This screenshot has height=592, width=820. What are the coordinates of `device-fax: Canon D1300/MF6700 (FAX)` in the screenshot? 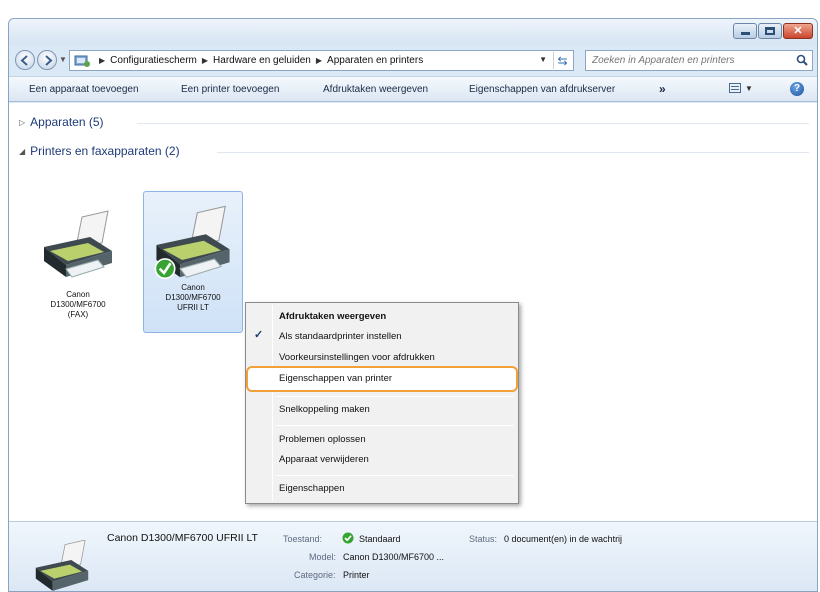 It's located at (78, 272).